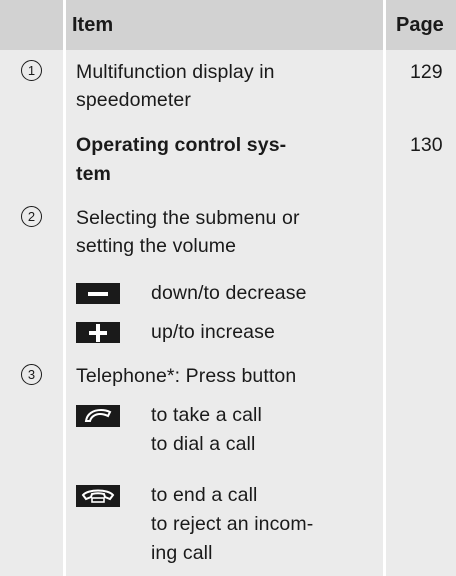  I want to click on row-heading: tem, so click(93, 174).